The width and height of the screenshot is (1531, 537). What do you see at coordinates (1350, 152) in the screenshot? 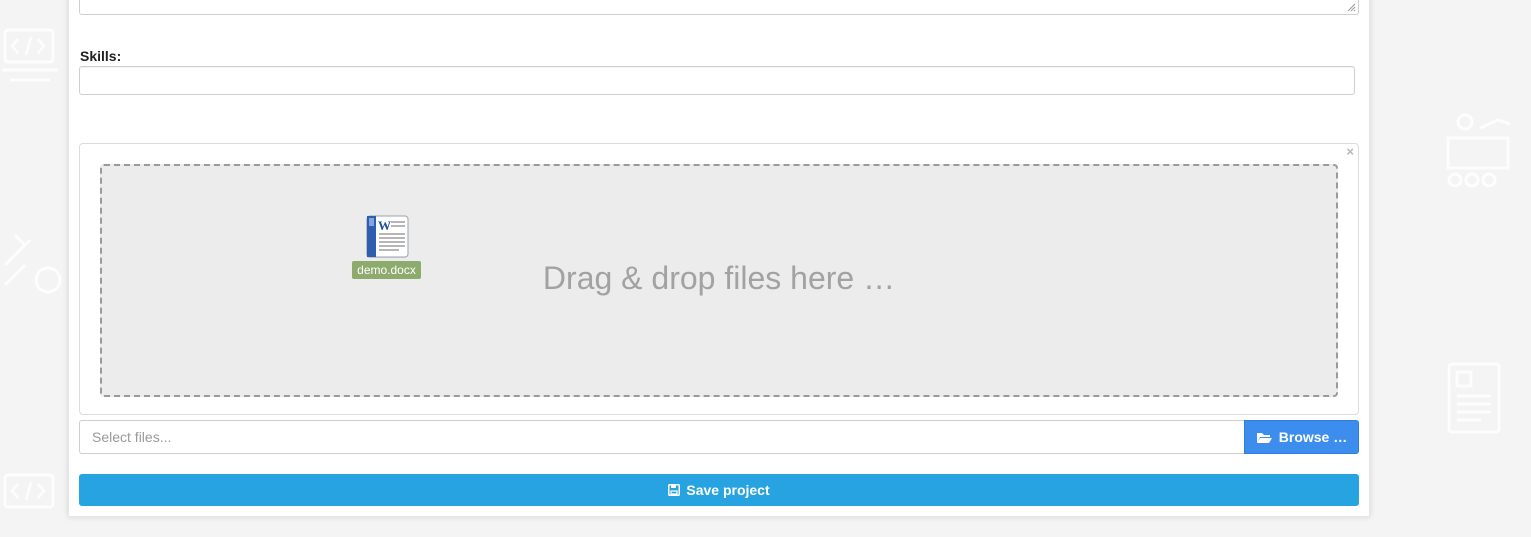
I see `close-icon: ×` at bounding box center [1350, 152].